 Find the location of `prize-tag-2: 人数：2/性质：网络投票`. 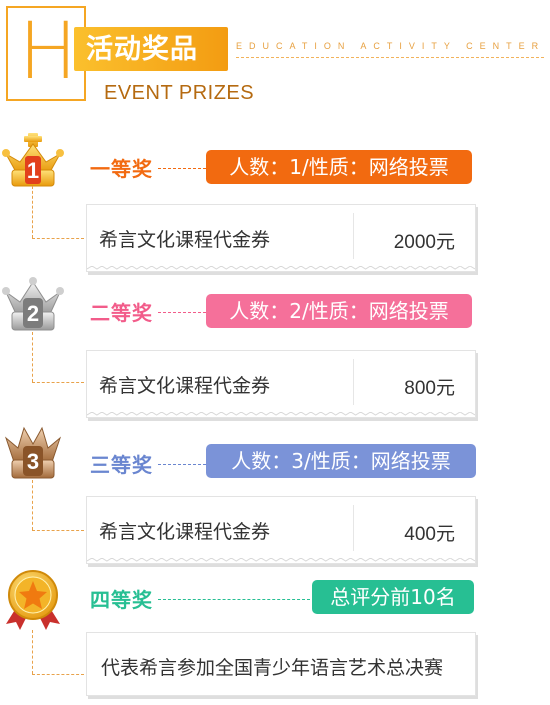

prize-tag-2: 人数：2/性质：网络投票 is located at coordinates (339, 311).